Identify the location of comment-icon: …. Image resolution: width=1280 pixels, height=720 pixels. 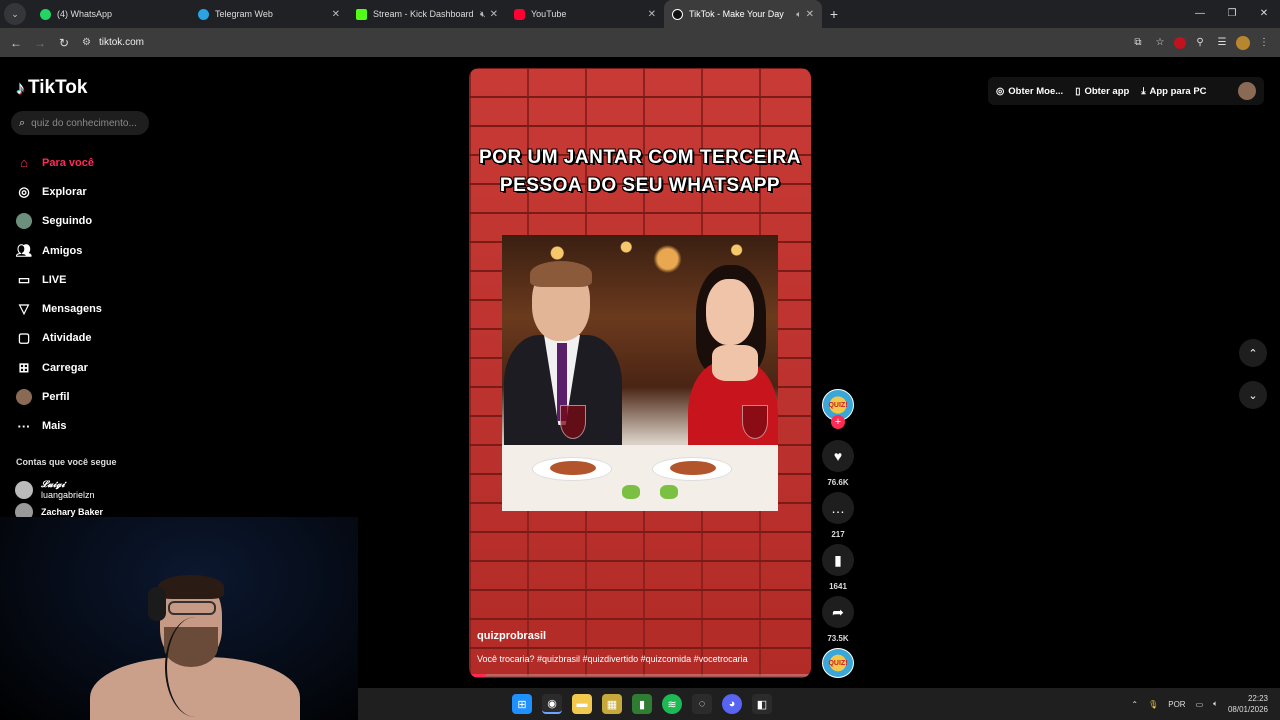
(838, 508).